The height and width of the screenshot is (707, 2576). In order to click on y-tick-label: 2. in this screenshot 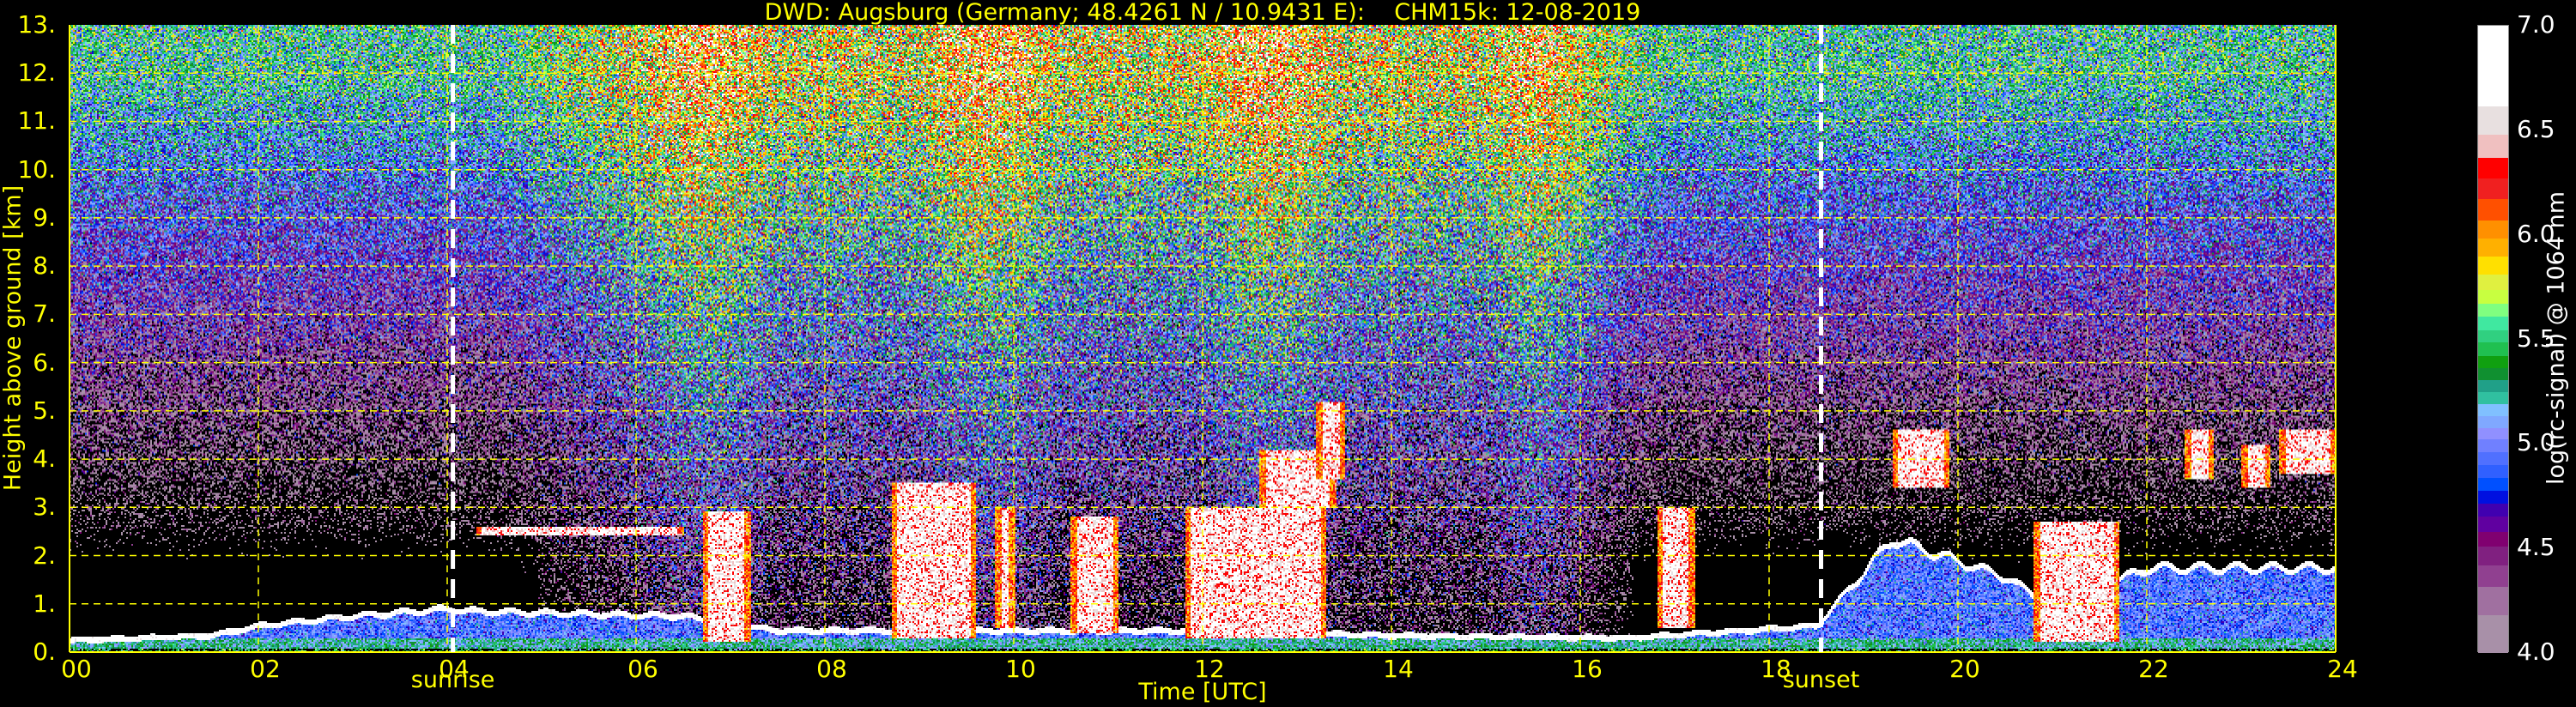, I will do `click(44, 555)`.